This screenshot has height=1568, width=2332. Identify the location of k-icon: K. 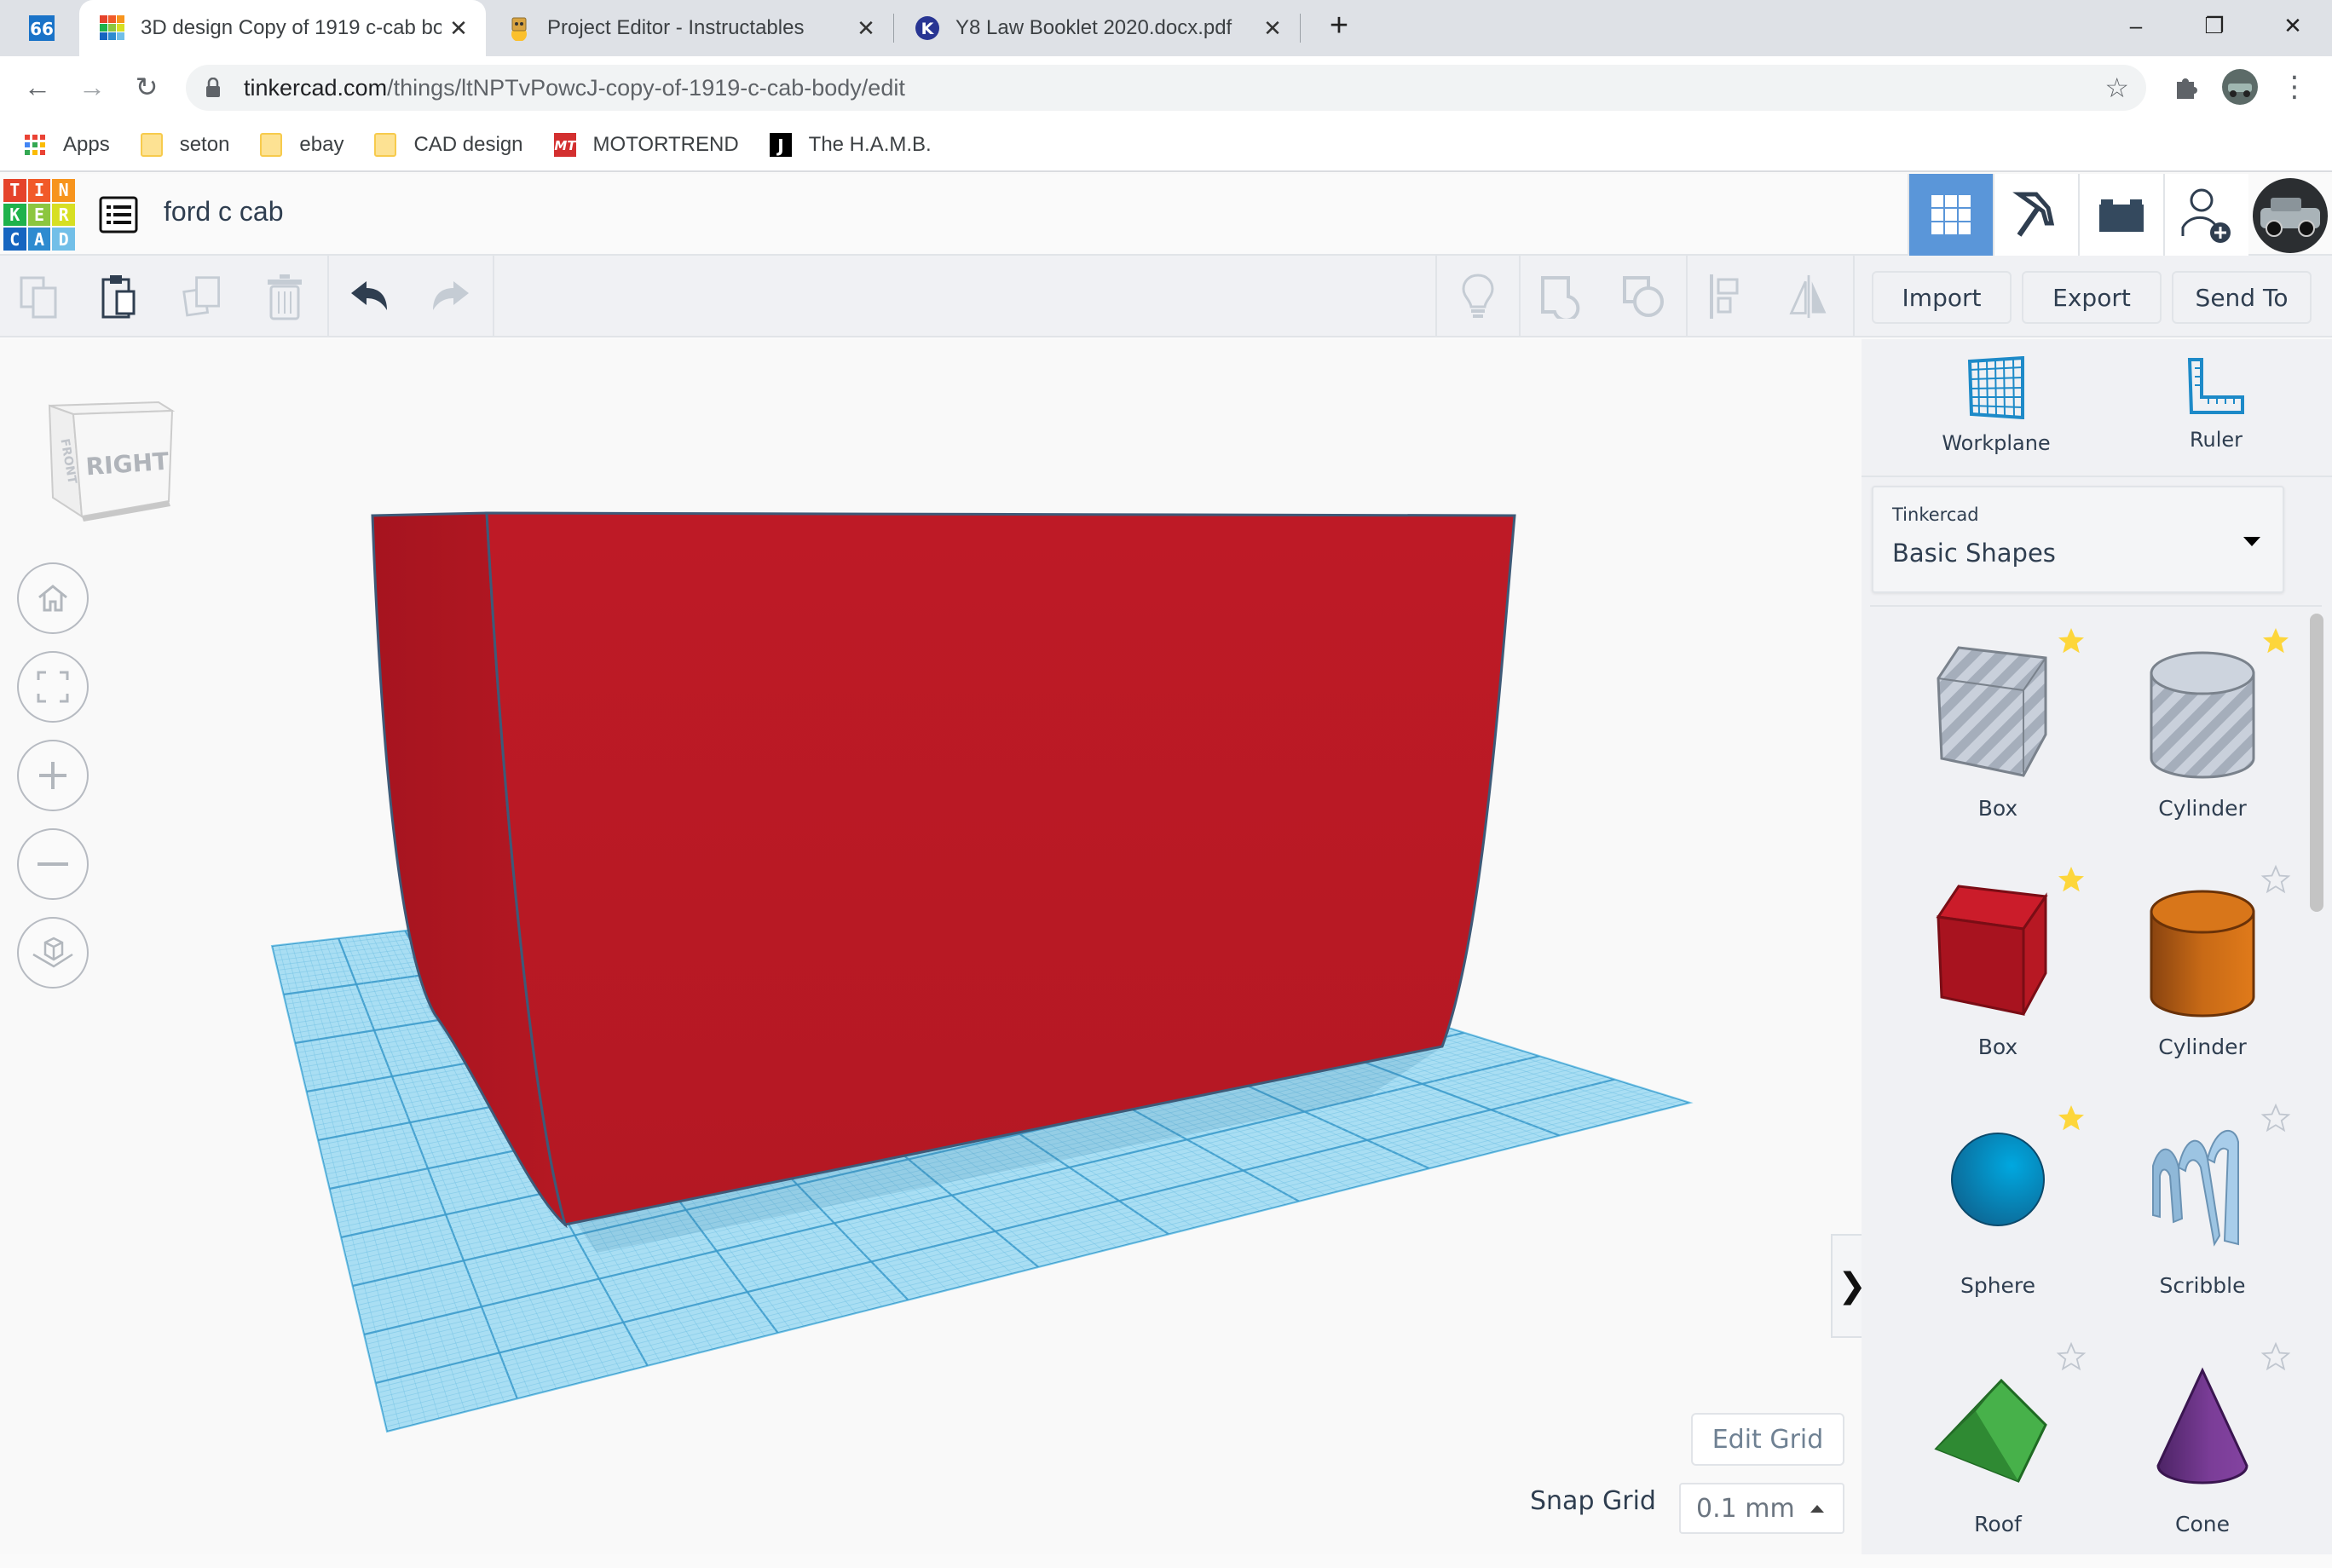
(927, 28).